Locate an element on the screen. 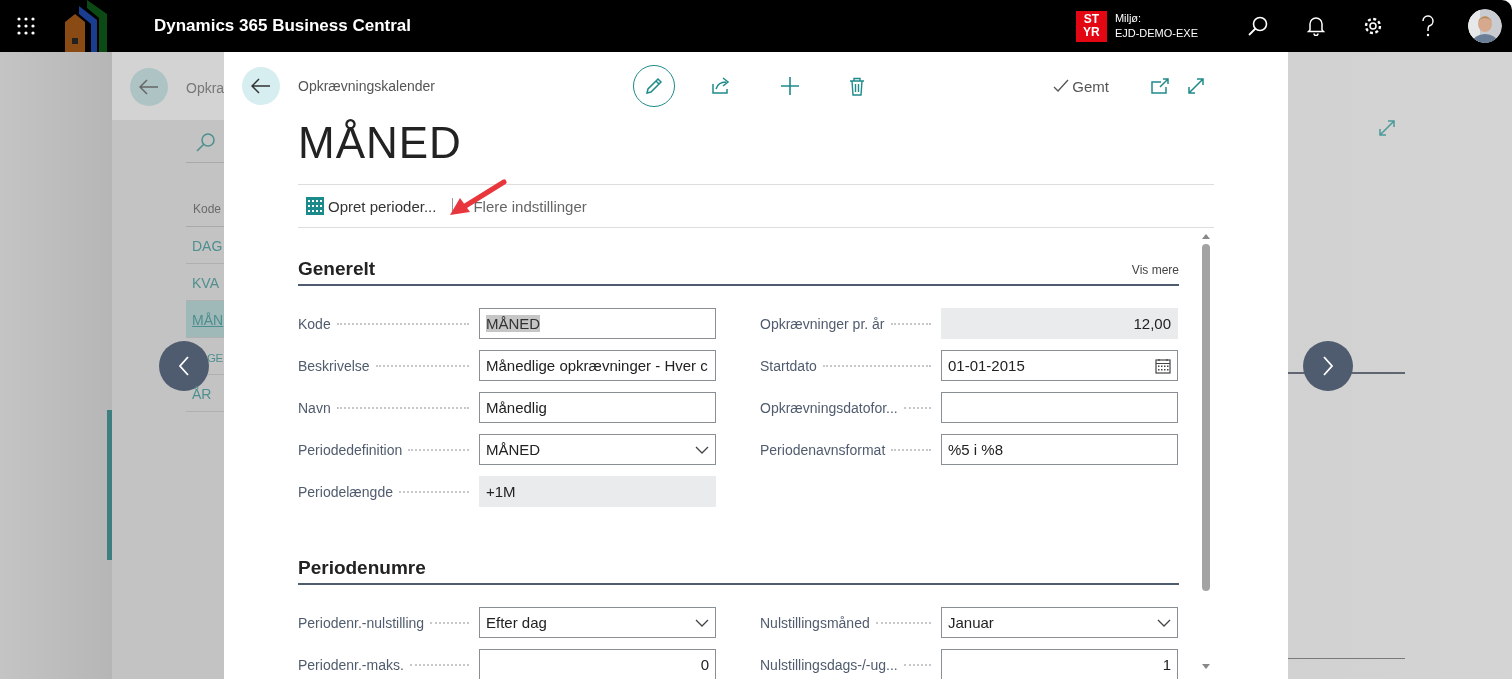  field-label: Periodenavnsformat is located at coordinates (823, 449).